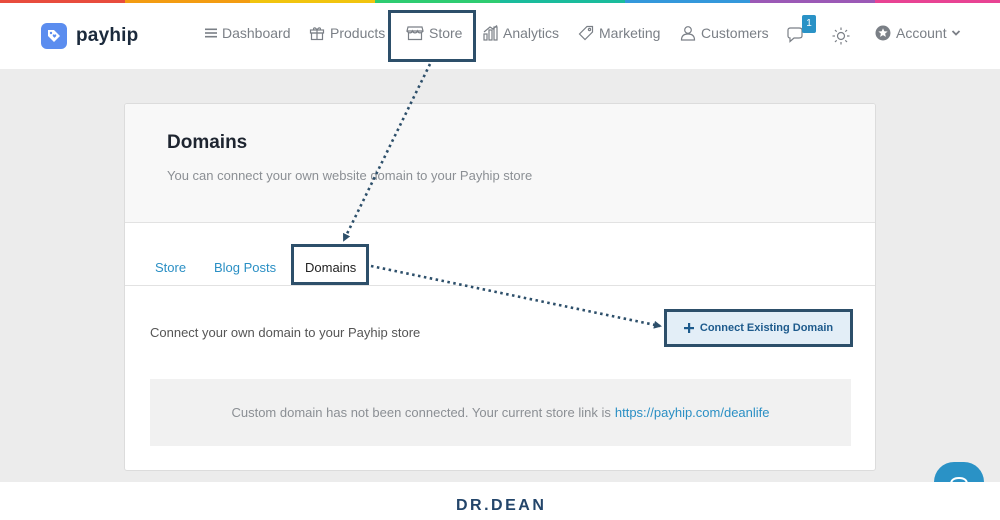  What do you see at coordinates (531, 33) in the screenshot?
I see `nav-analytics-label: Analytics` at bounding box center [531, 33].